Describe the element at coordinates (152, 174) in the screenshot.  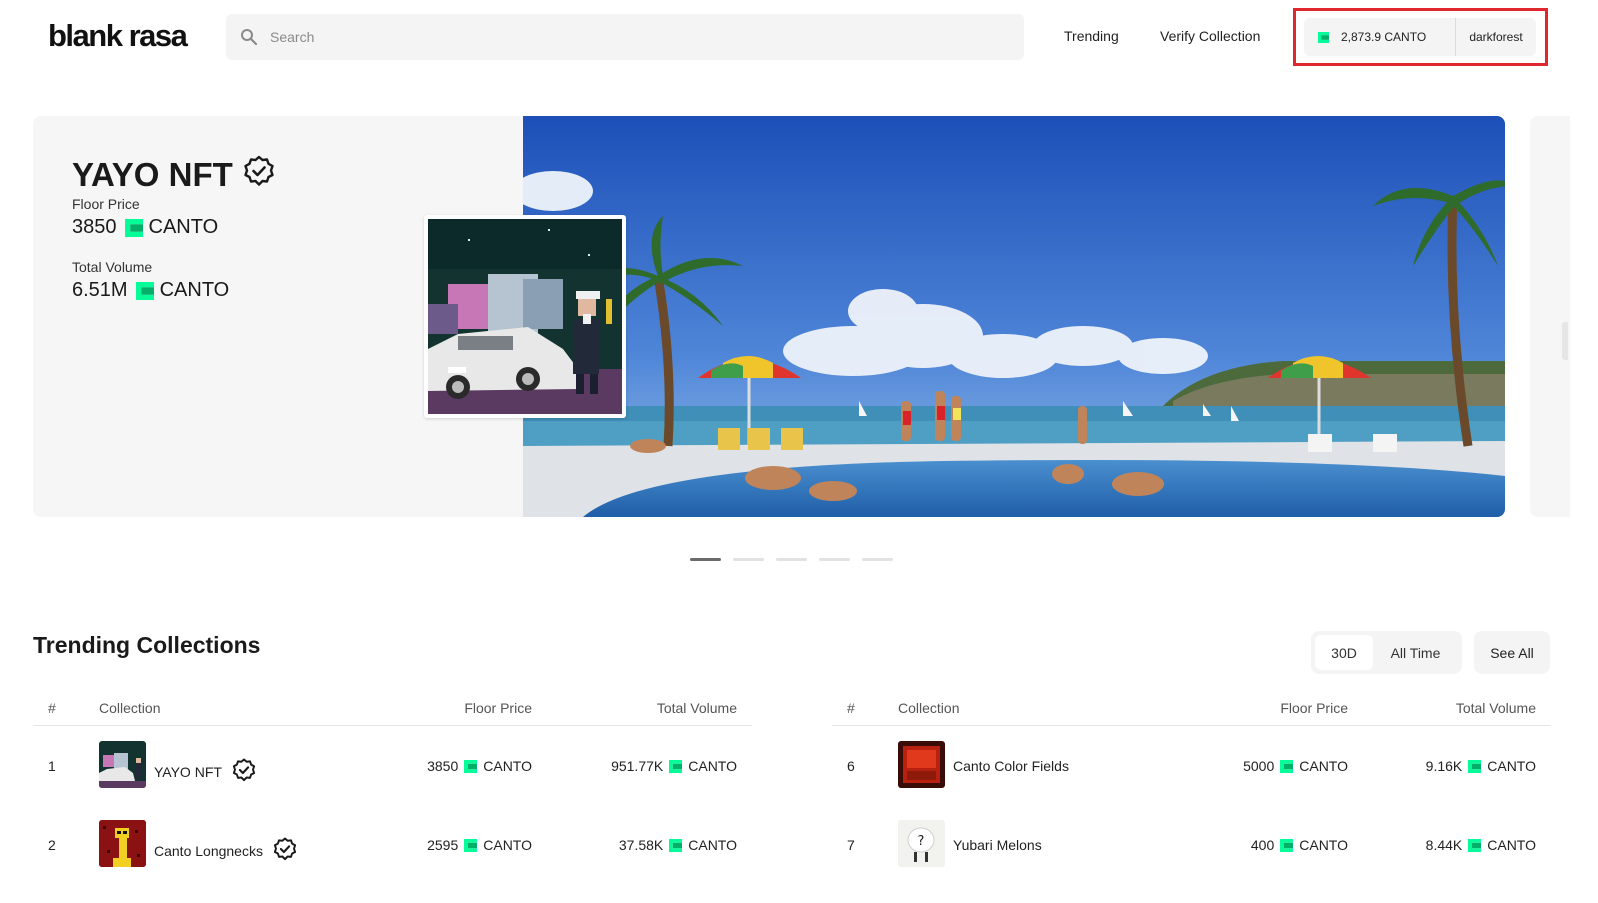
I see `hero-title-text: YAYO NFT` at that location.